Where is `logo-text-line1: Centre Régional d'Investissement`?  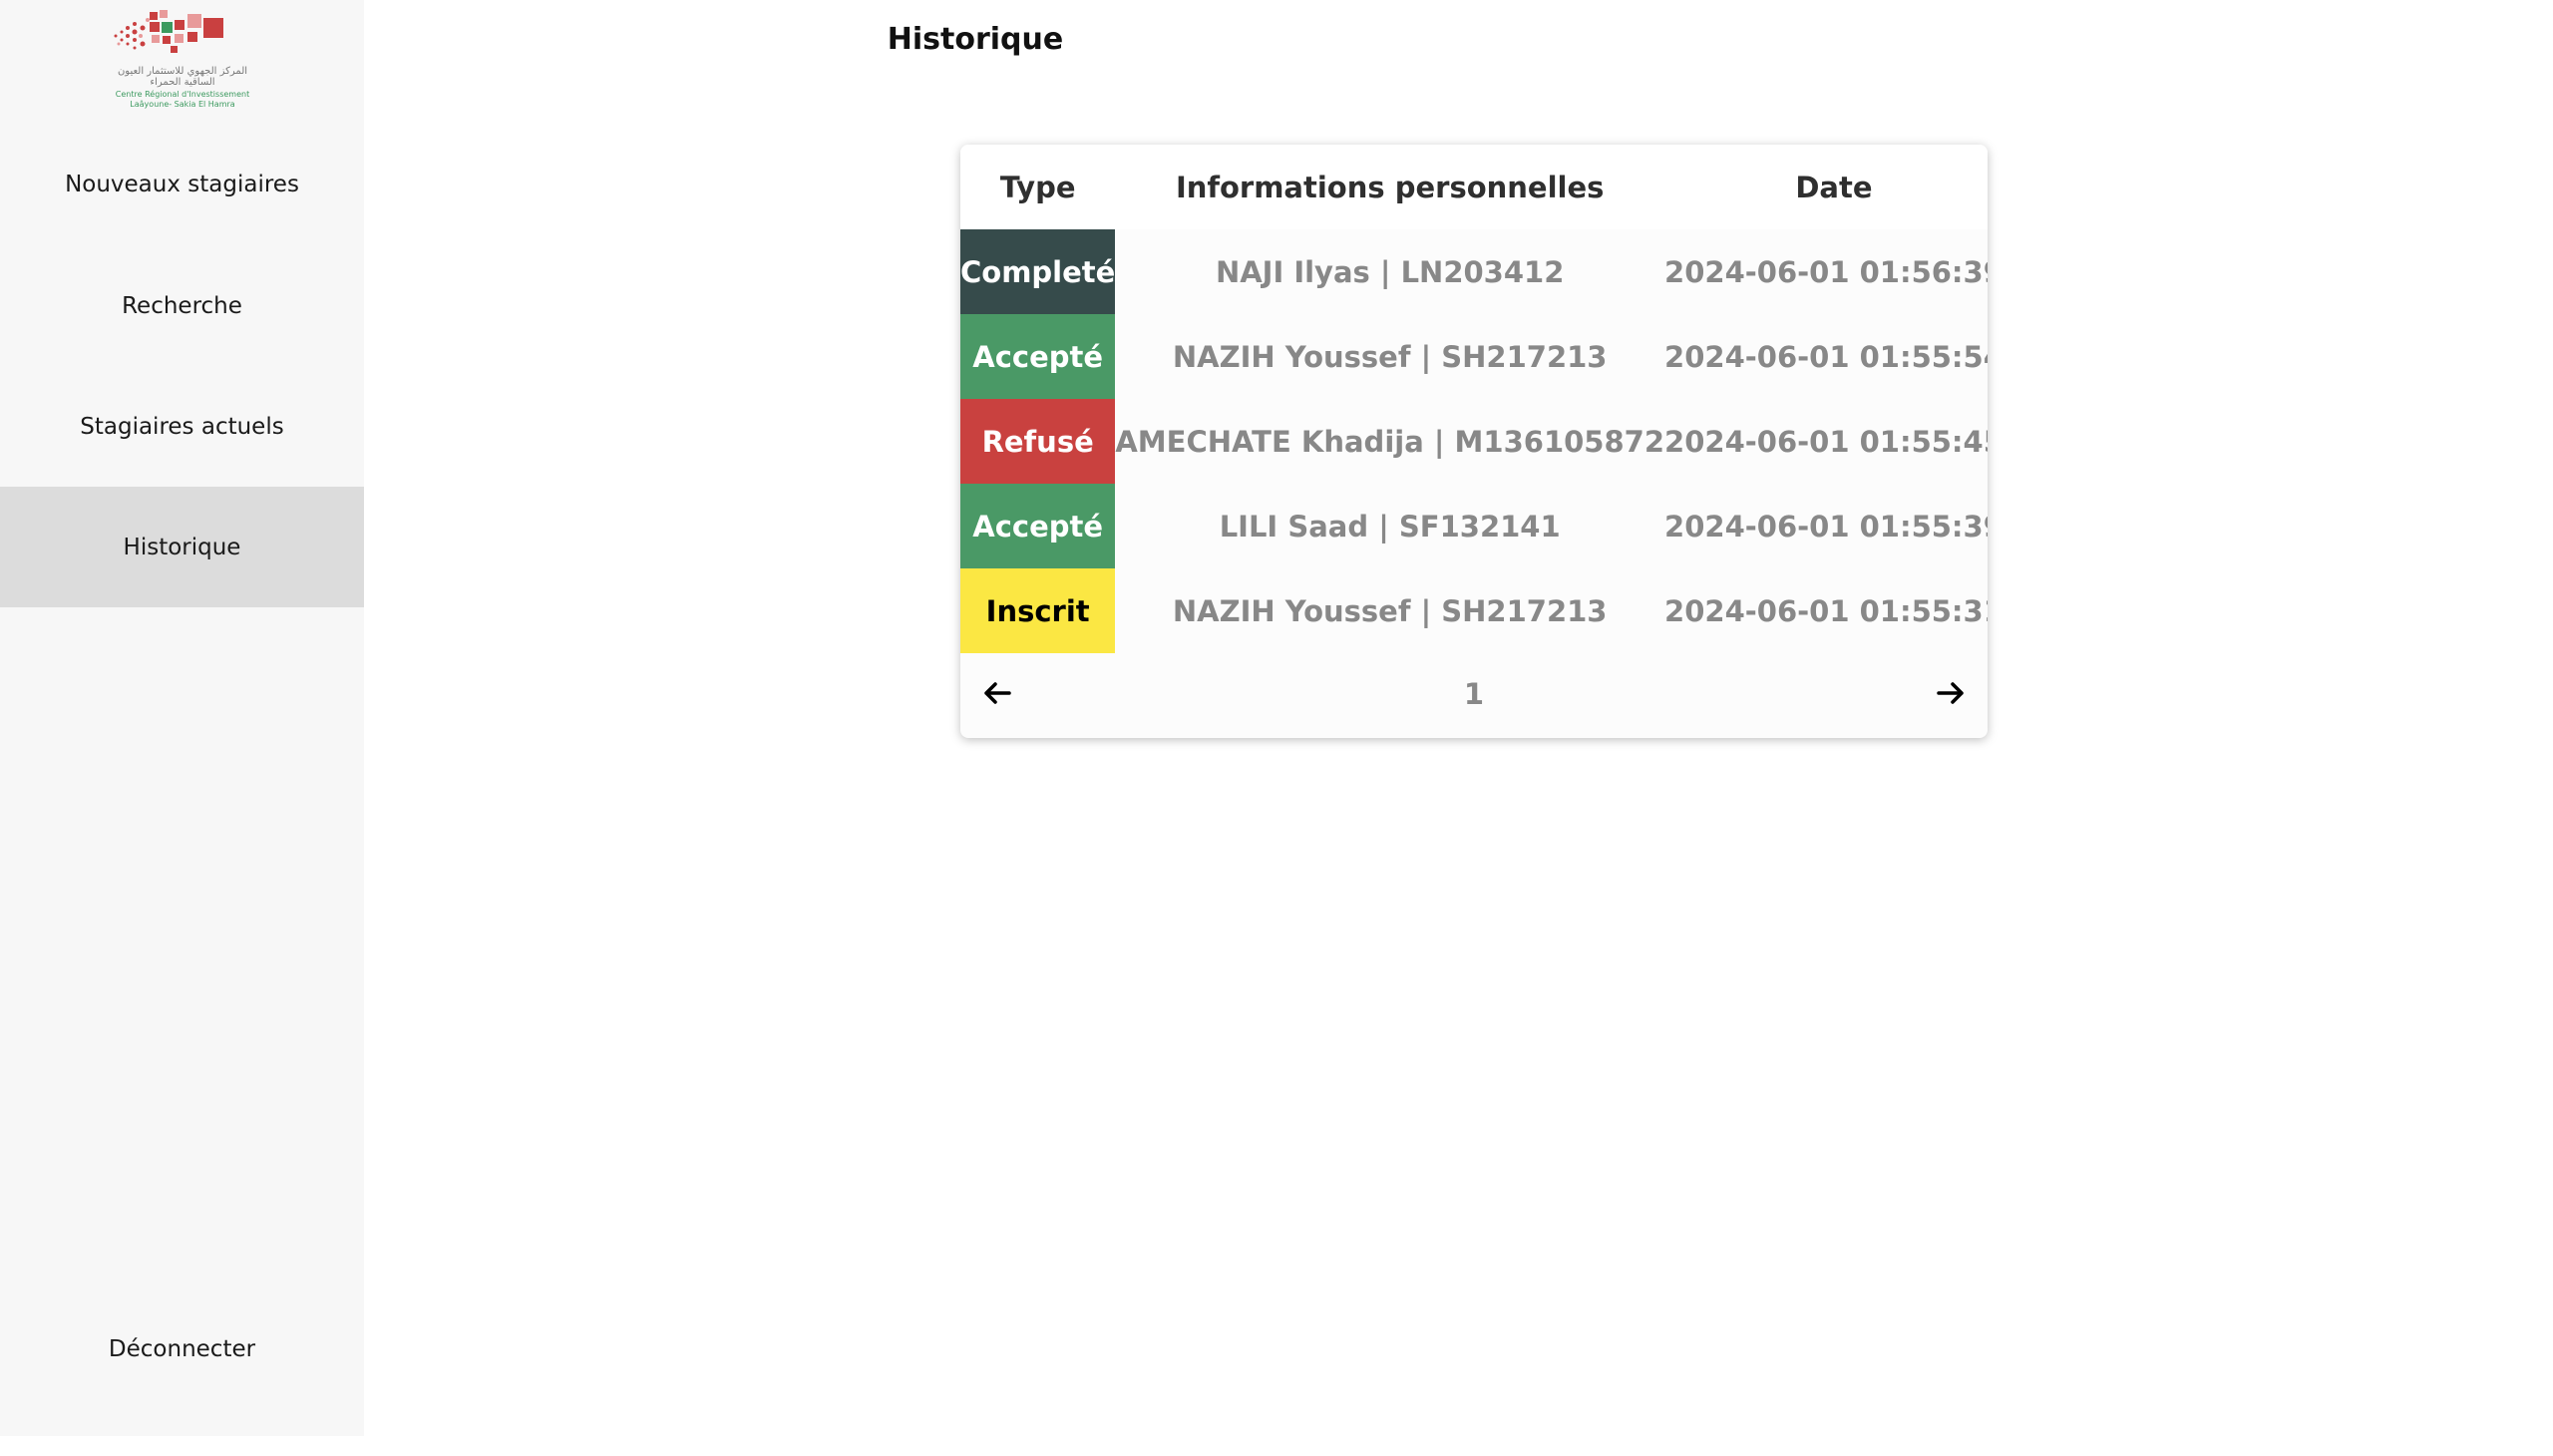
logo-text-line1: Centre Régional d'Investissement is located at coordinates (183, 94).